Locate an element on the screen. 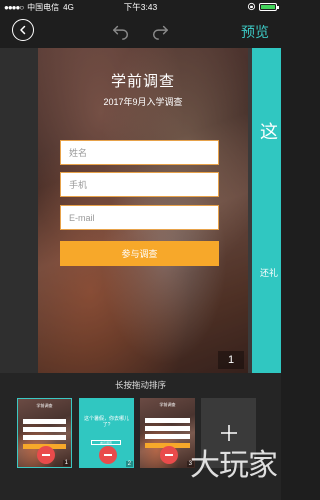 Image resolution: width=320 pixels, height=500 pixels. thumbnail-button: 参与调查 is located at coordinates (106, 442).